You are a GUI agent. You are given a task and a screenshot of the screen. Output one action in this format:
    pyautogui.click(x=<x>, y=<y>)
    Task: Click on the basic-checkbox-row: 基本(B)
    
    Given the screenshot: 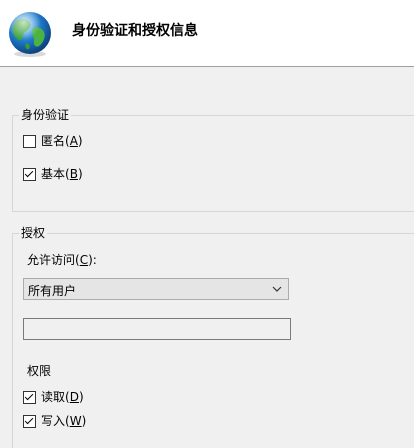 What is the action you would take?
    pyautogui.click(x=53, y=174)
    